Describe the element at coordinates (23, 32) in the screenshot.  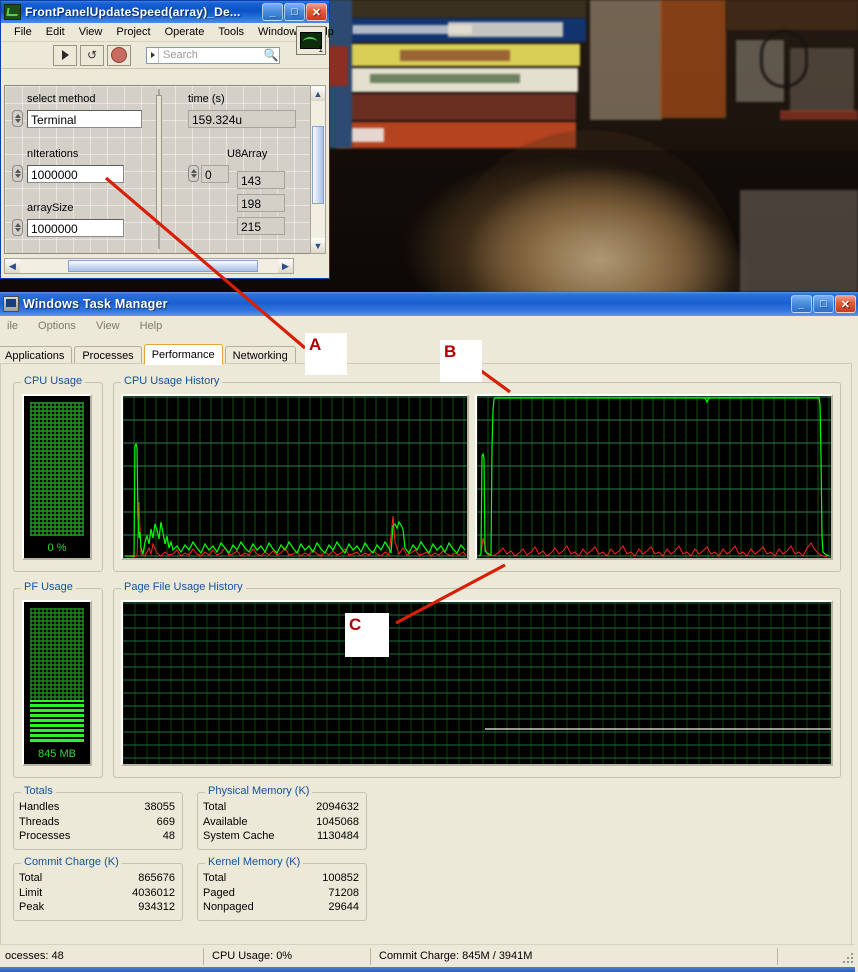
I see `menu-file: File` at that location.